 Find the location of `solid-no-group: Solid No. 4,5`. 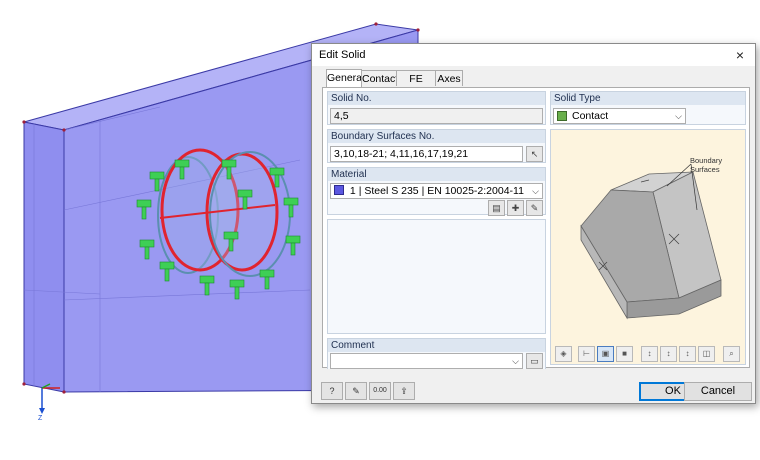

solid-no-group: Solid No. 4,5 is located at coordinates (436, 108).